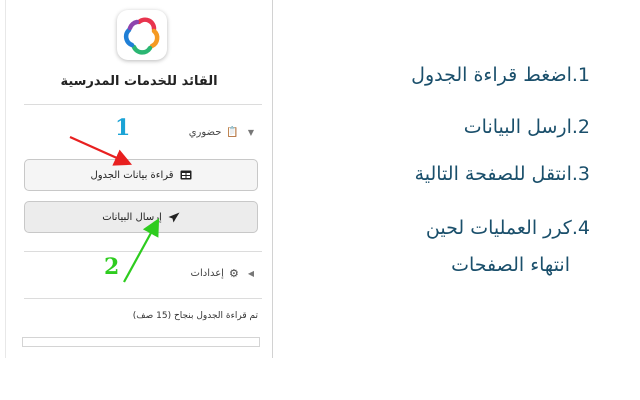 The width and height of the screenshot is (640, 400). What do you see at coordinates (112, 267) in the screenshot?
I see `callout-number-2: 2` at bounding box center [112, 267].